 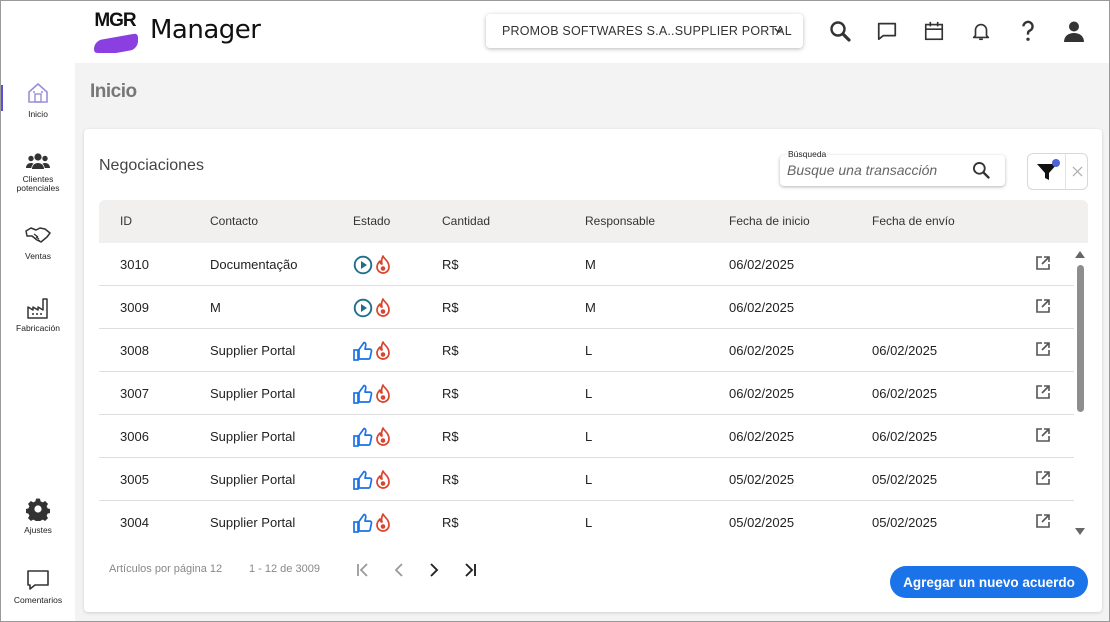 What do you see at coordinates (38, 328) in the screenshot?
I see `sidebar-item-label: Fabricación` at bounding box center [38, 328].